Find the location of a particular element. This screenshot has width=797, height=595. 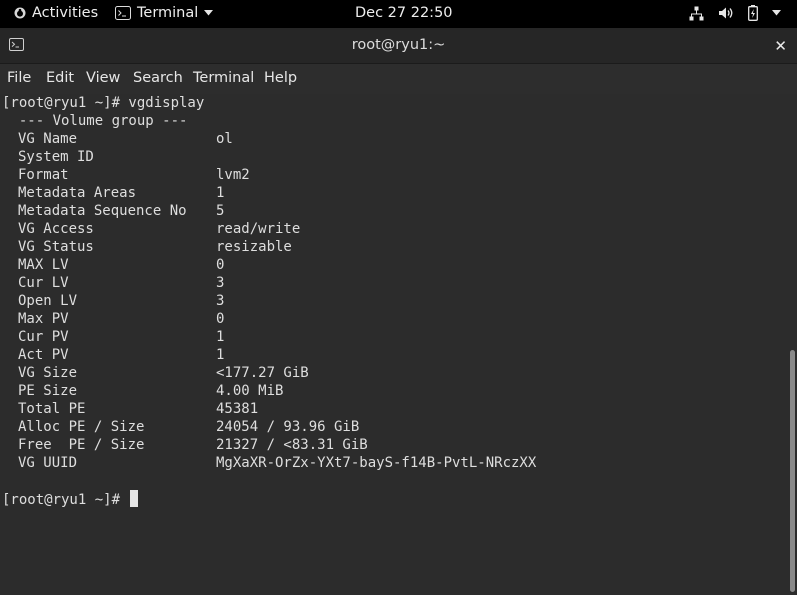

scrollbar-thumb is located at coordinates (792, 471).